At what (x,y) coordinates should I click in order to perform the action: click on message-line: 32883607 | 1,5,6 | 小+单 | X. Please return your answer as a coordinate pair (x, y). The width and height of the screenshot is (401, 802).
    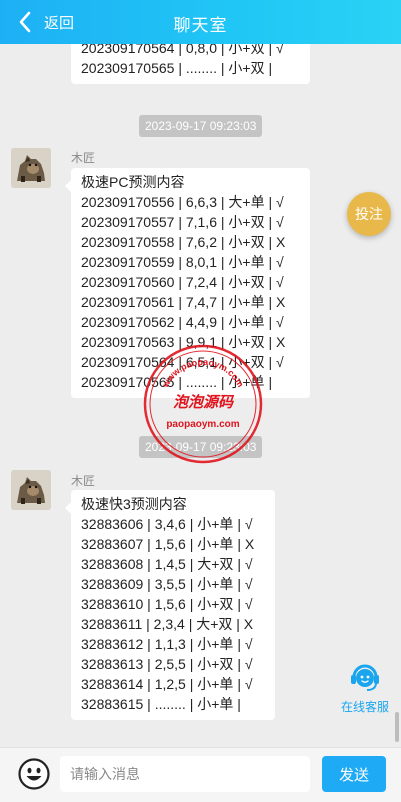
    Looking at the image, I should click on (168, 544).